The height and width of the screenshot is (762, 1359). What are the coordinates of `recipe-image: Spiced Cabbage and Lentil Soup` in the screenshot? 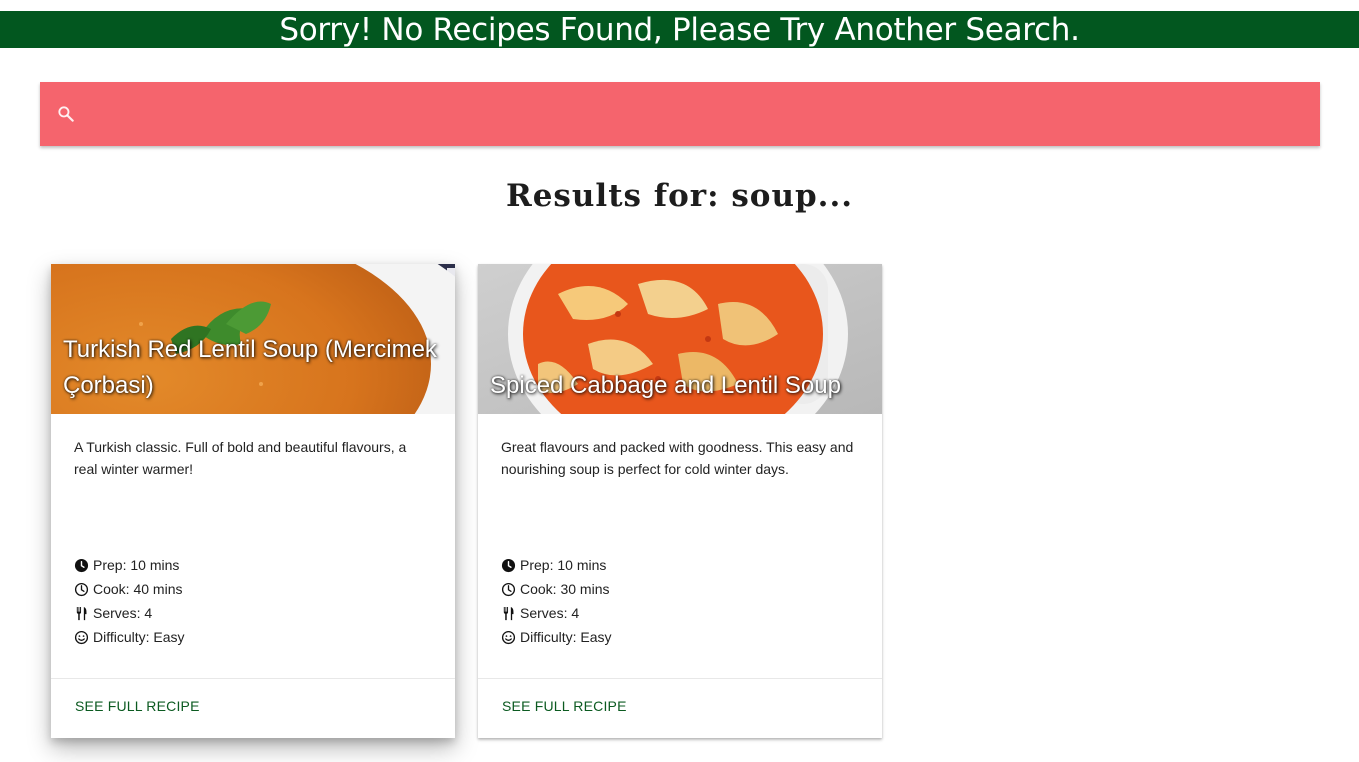 It's located at (680, 339).